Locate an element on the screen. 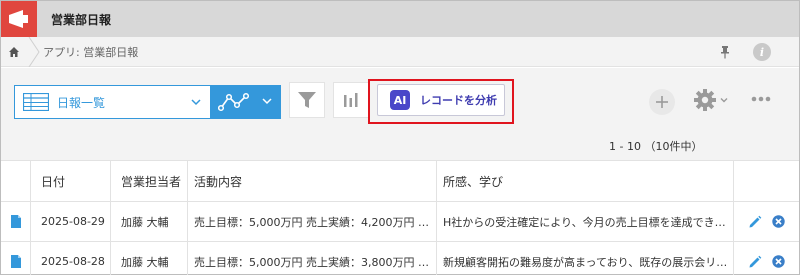 The height and width of the screenshot is (275, 800). chart-button is located at coordinates (351, 100).